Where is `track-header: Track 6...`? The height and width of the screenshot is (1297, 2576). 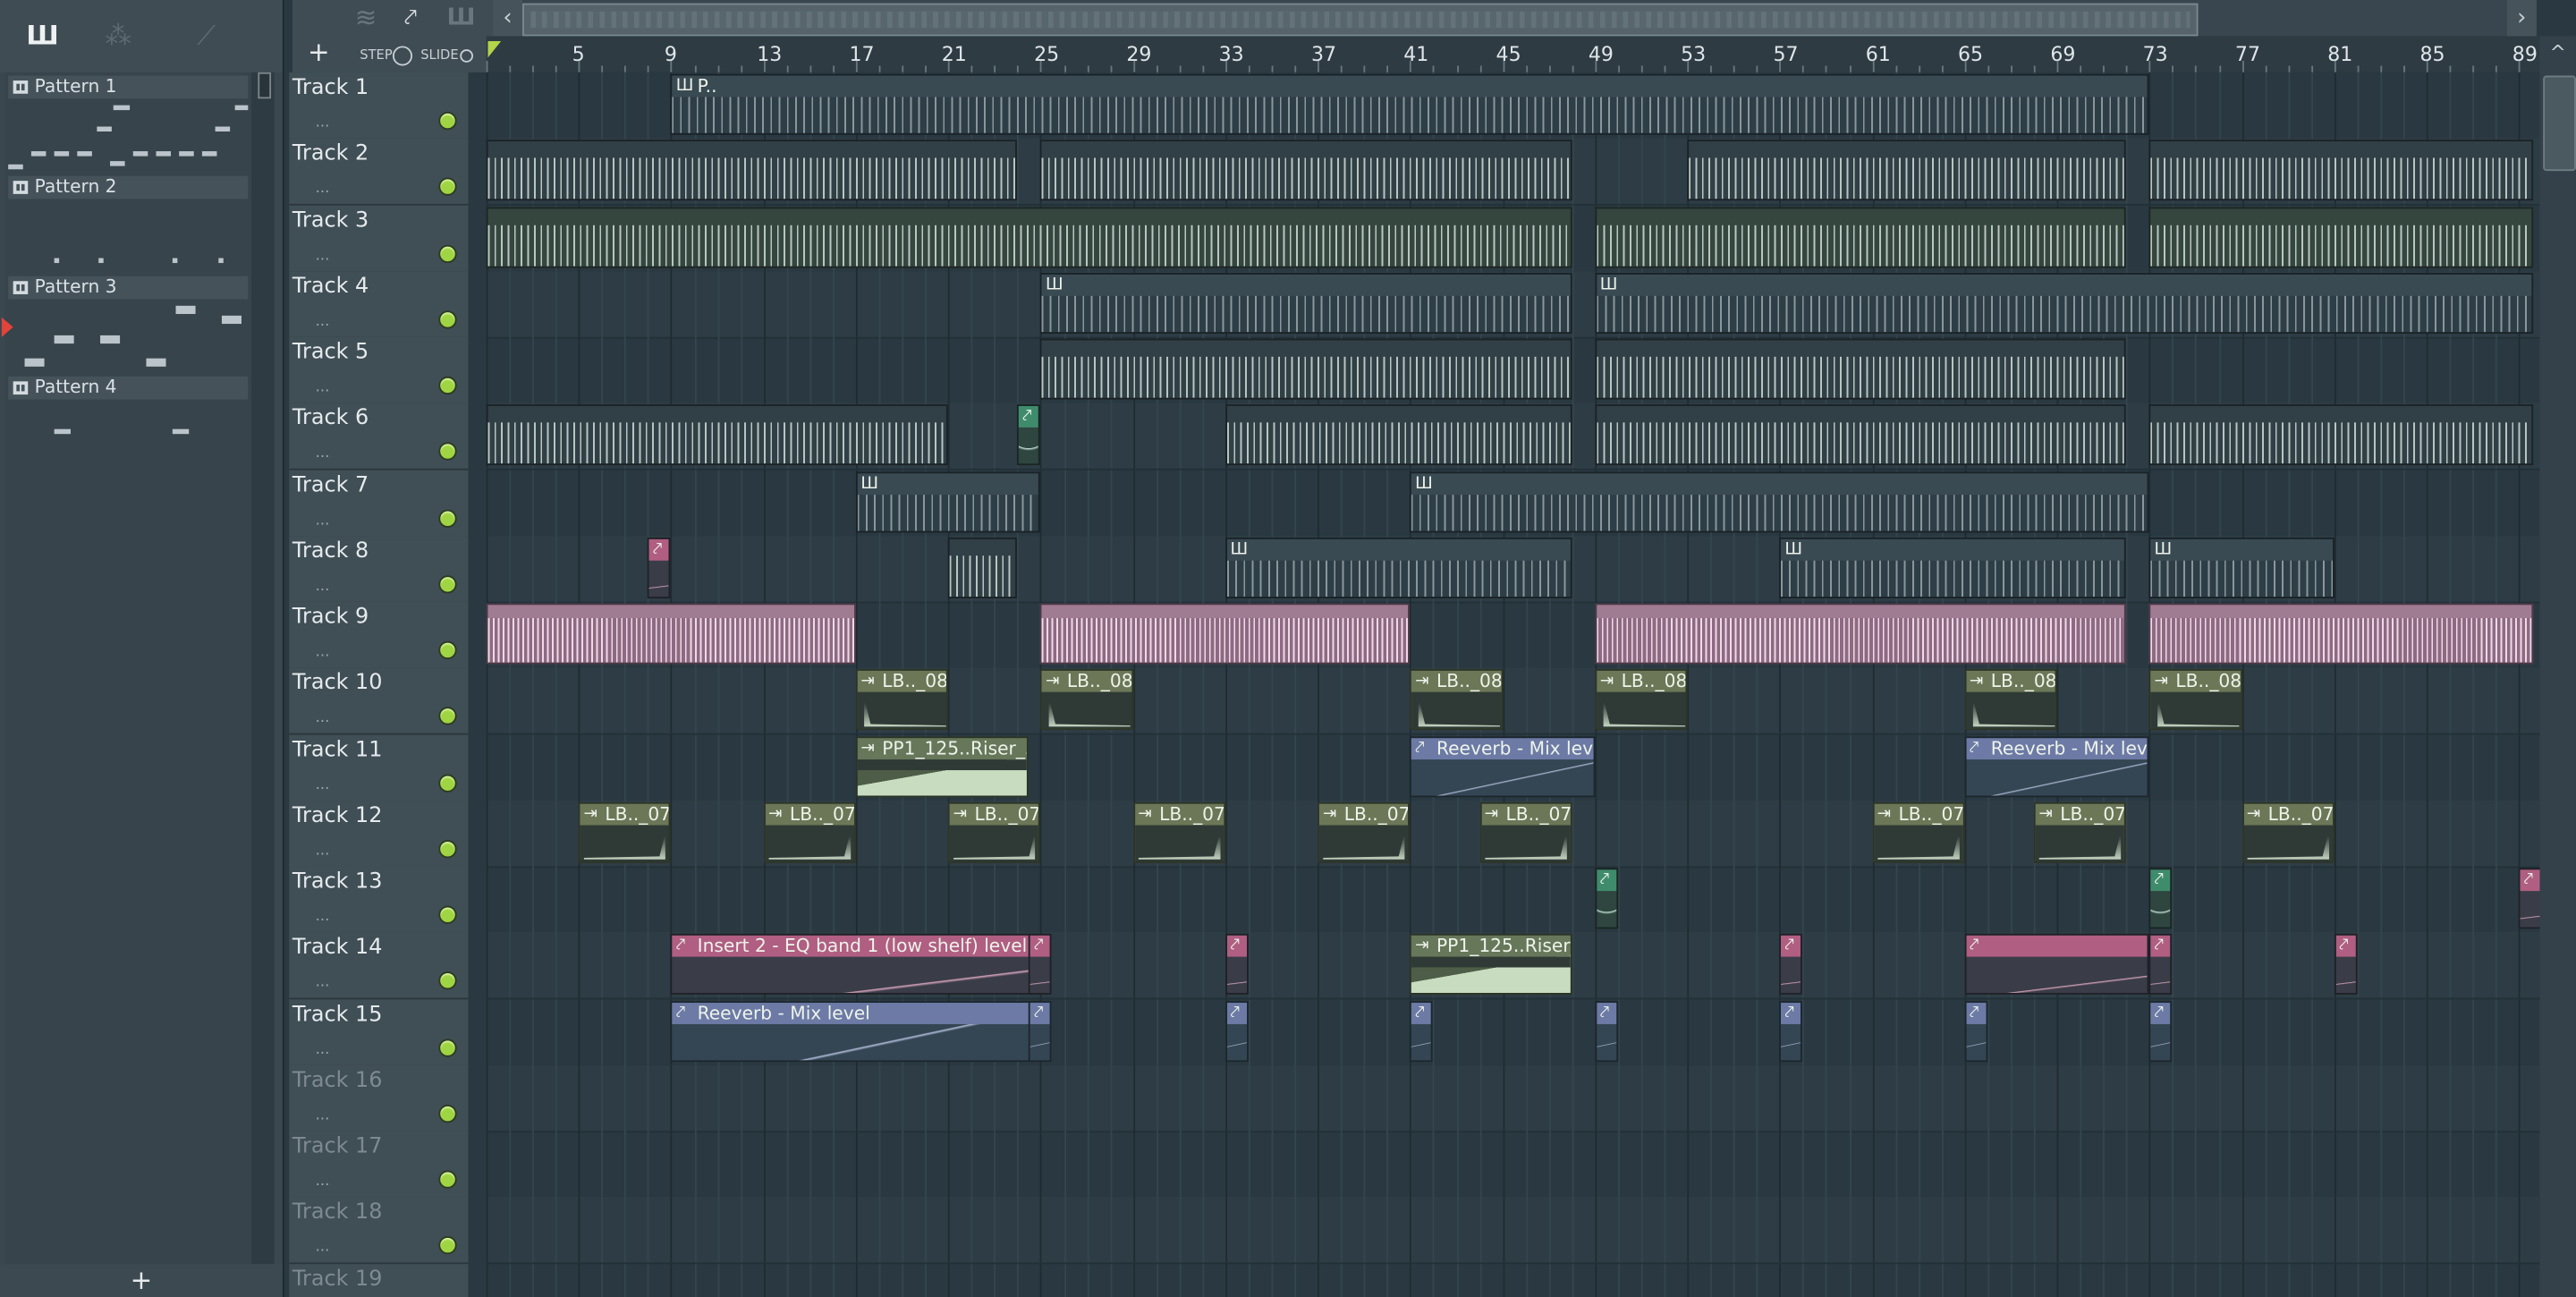
track-header: Track 6... is located at coordinates (379, 437).